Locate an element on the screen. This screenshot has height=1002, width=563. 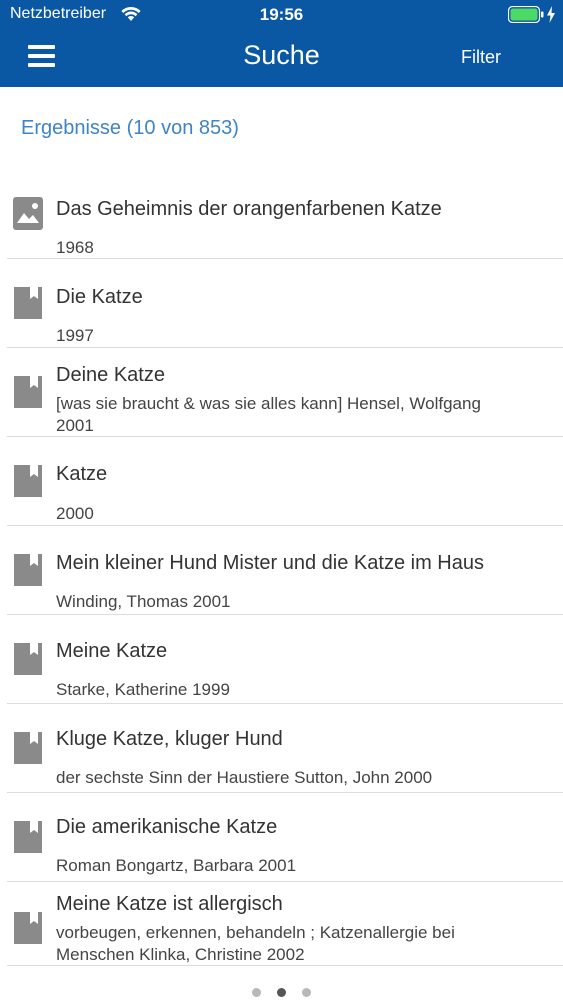
list-item: Die Katze 1997 is located at coordinates (285, 303).